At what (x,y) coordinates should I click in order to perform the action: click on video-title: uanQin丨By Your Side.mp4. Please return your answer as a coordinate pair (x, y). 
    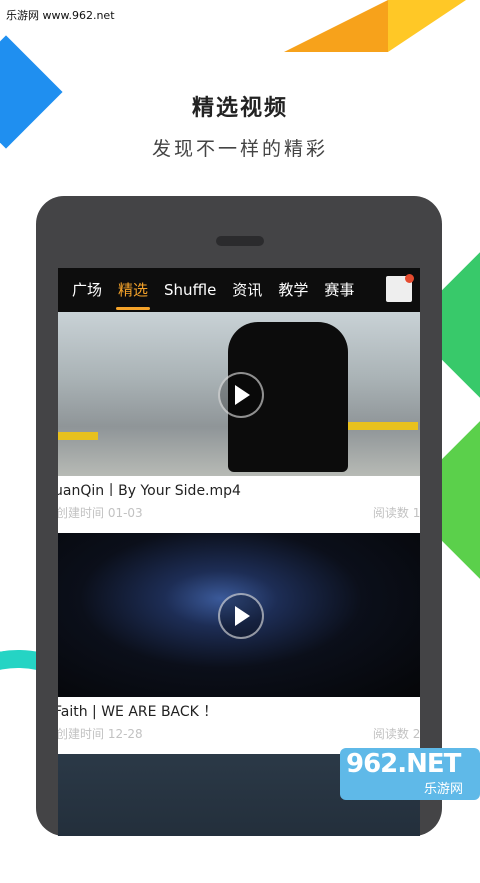
    Looking at the image, I should click on (239, 490).